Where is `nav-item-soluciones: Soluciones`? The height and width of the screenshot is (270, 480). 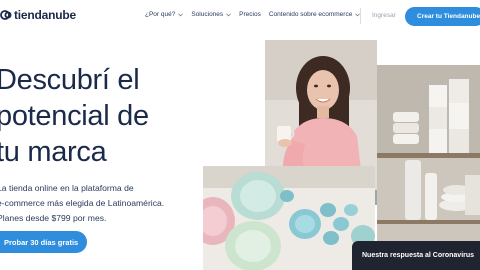 nav-item-soluciones: Soluciones is located at coordinates (211, 14).